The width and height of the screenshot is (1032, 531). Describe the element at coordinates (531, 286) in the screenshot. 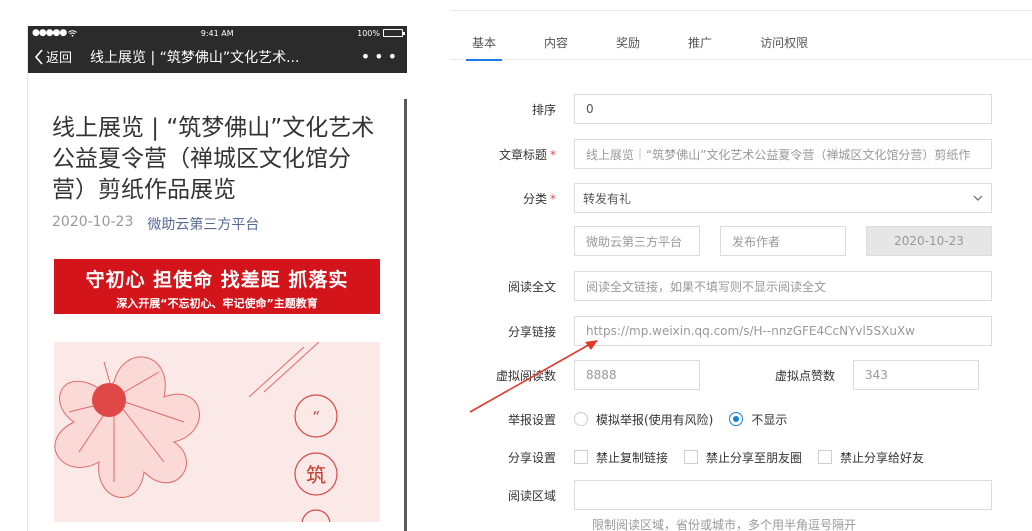

I see `read-full-label: 阅读全文` at that location.